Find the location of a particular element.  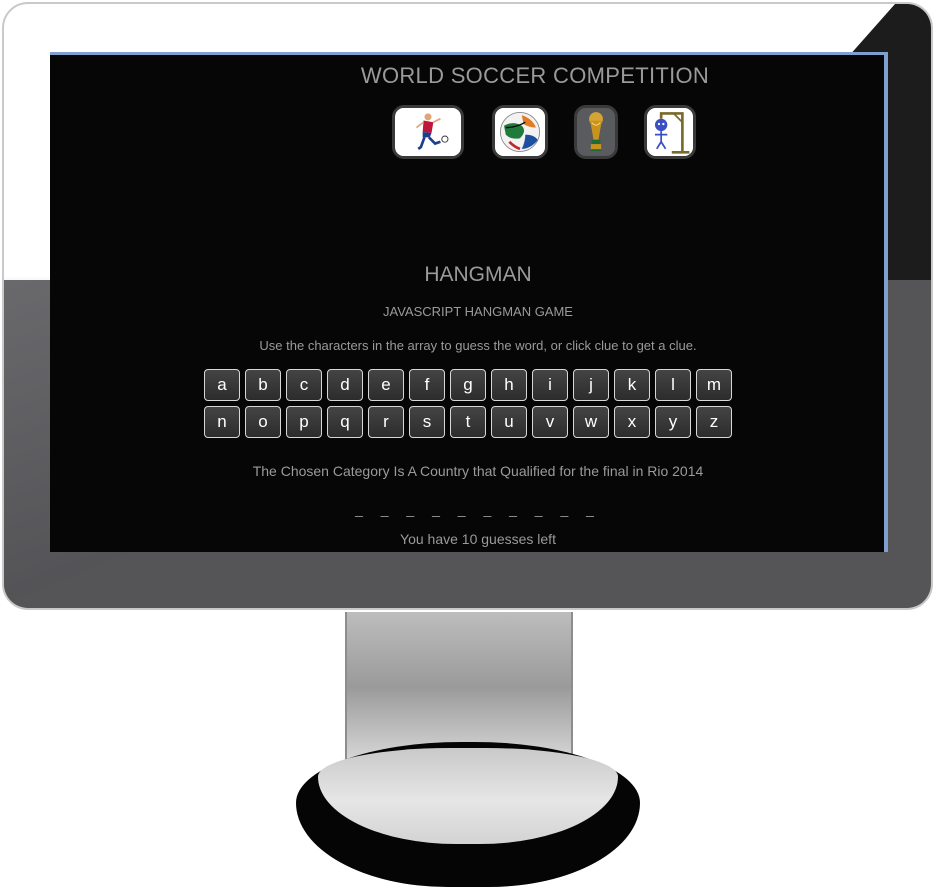

soccer-ball-icon is located at coordinates (520, 132).